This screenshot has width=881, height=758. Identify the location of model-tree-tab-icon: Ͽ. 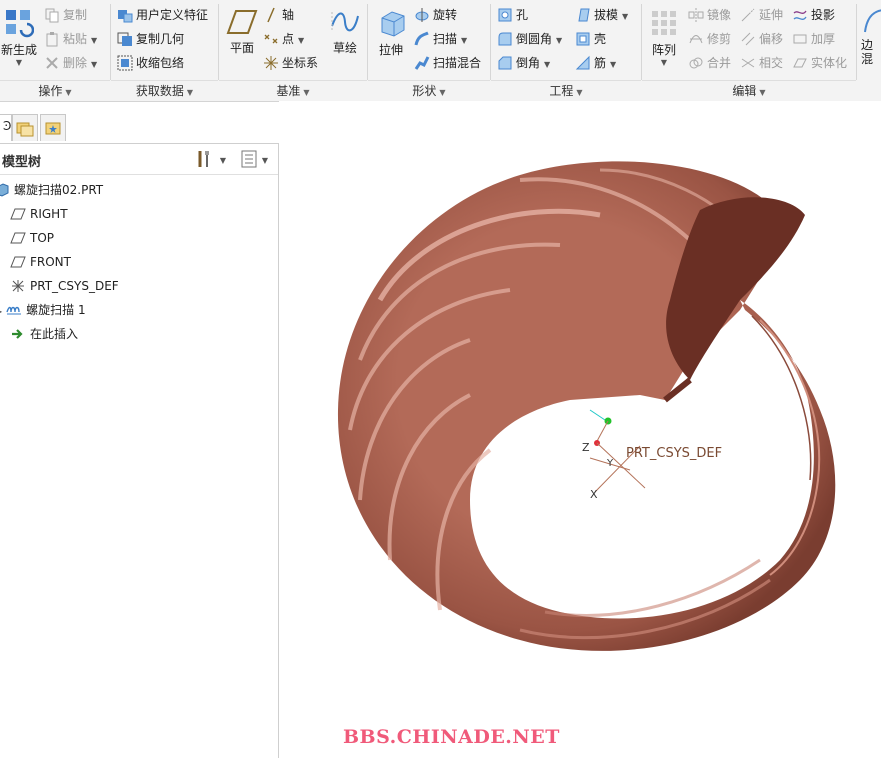
(7, 126).